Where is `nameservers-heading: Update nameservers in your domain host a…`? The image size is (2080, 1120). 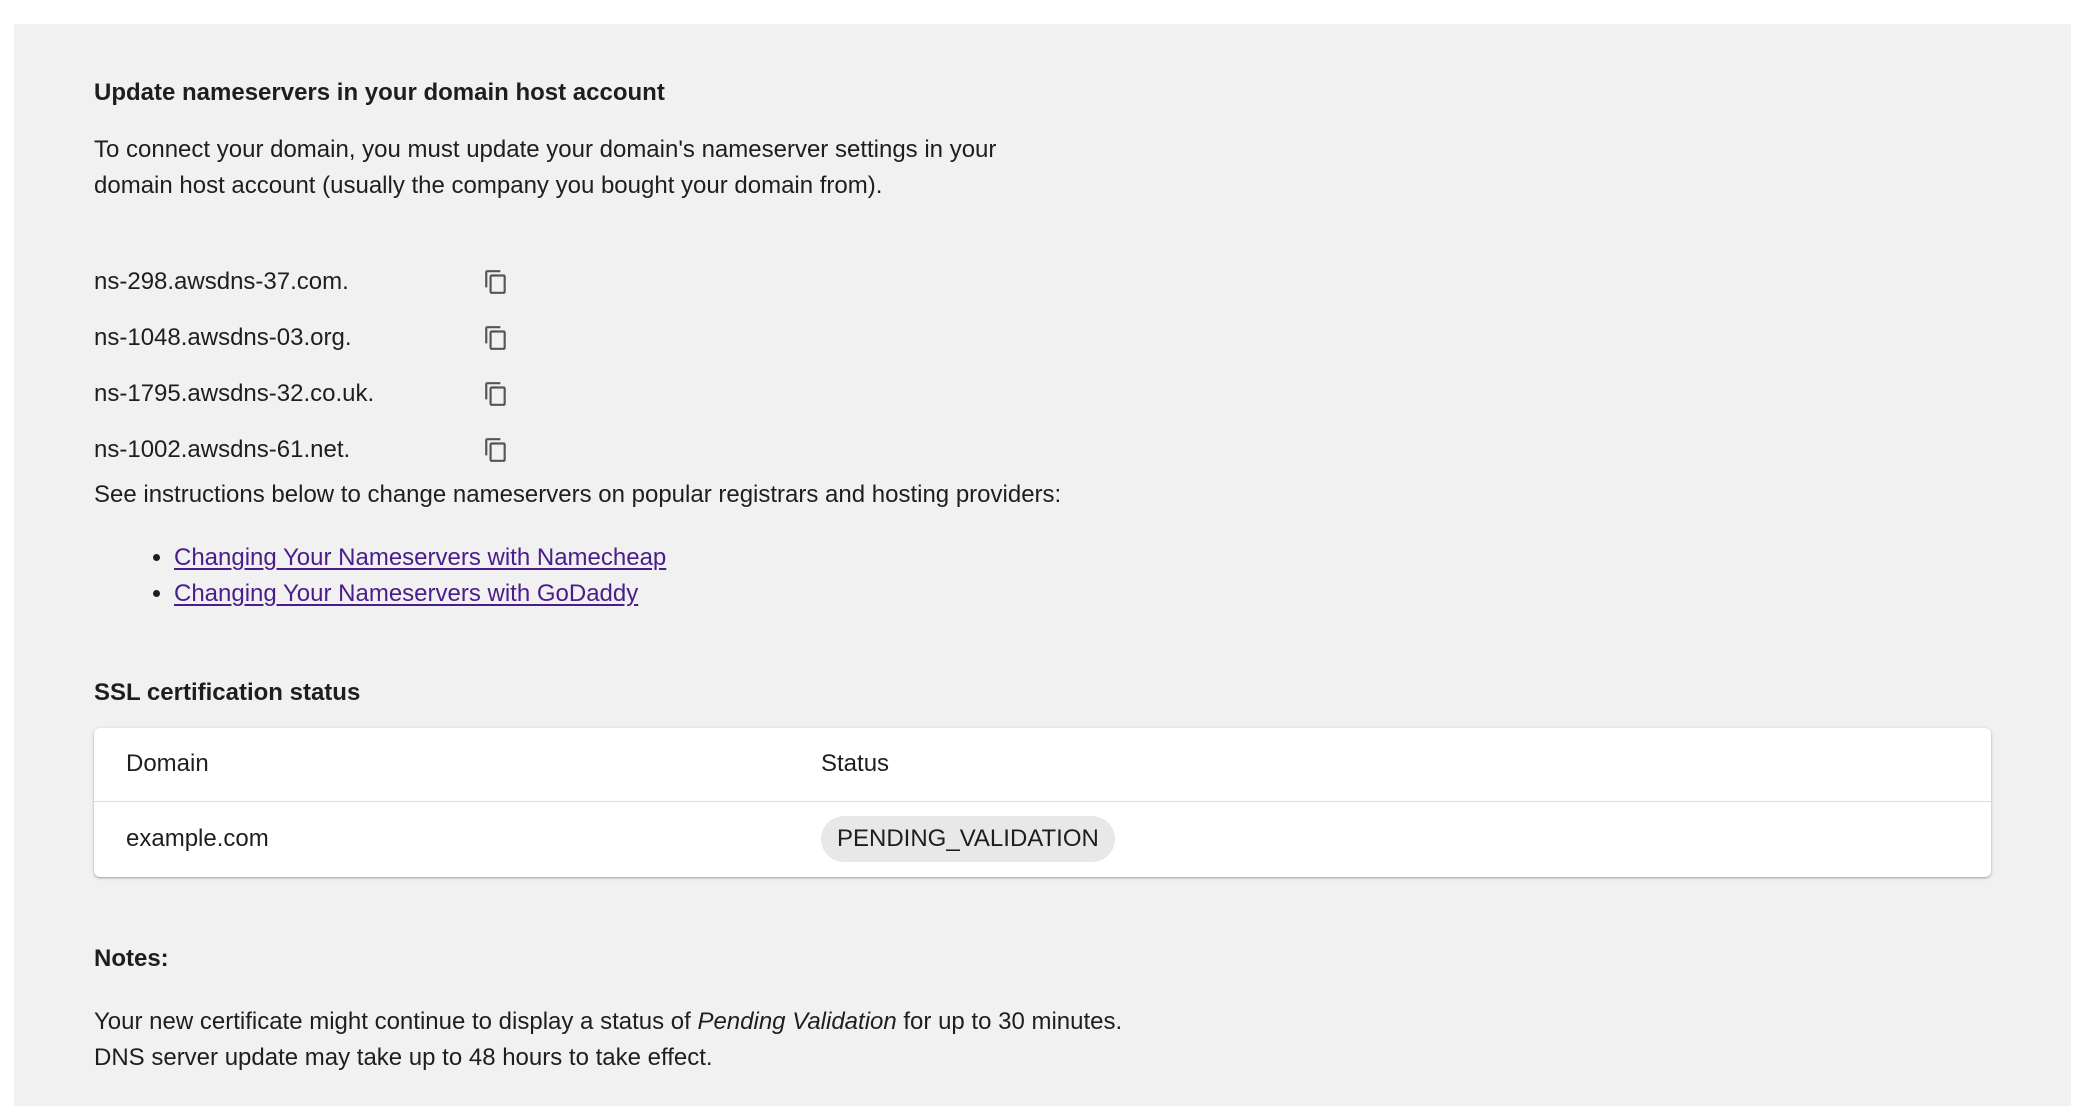
nameservers-heading: Update nameservers in your domain host a… is located at coordinates (379, 92).